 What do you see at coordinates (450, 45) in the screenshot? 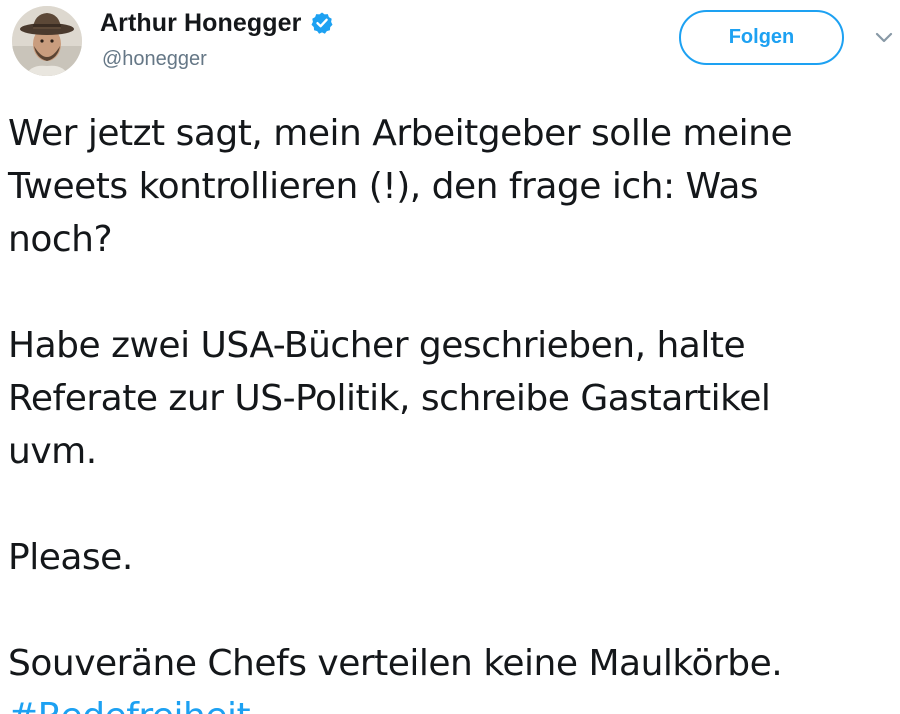
I see `tweet-header: Arthur Honegger @honegger Folgen` at bounding box center [450, 45].